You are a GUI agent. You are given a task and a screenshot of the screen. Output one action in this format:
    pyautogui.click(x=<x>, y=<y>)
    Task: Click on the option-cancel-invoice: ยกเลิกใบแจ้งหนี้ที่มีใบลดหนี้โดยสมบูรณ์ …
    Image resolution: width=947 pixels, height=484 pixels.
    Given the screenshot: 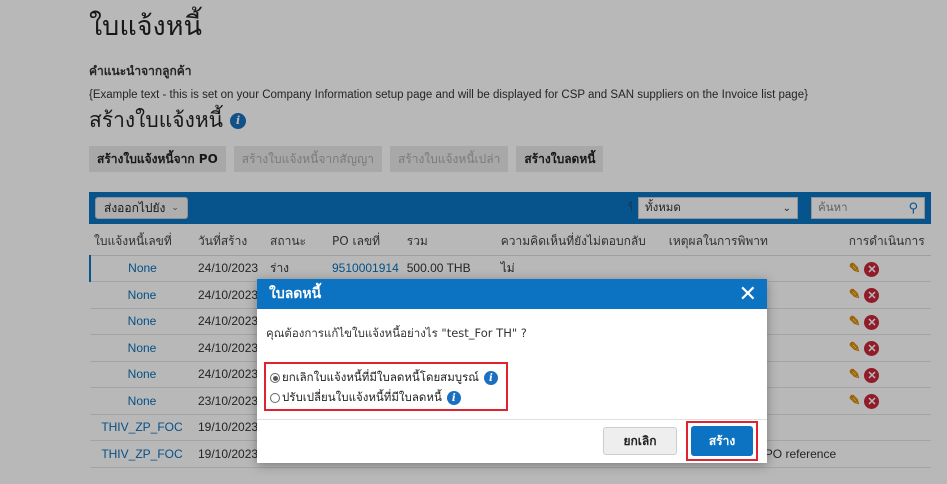 What is the action you would take?
    pyautogui.click(x=386, y=378)
    